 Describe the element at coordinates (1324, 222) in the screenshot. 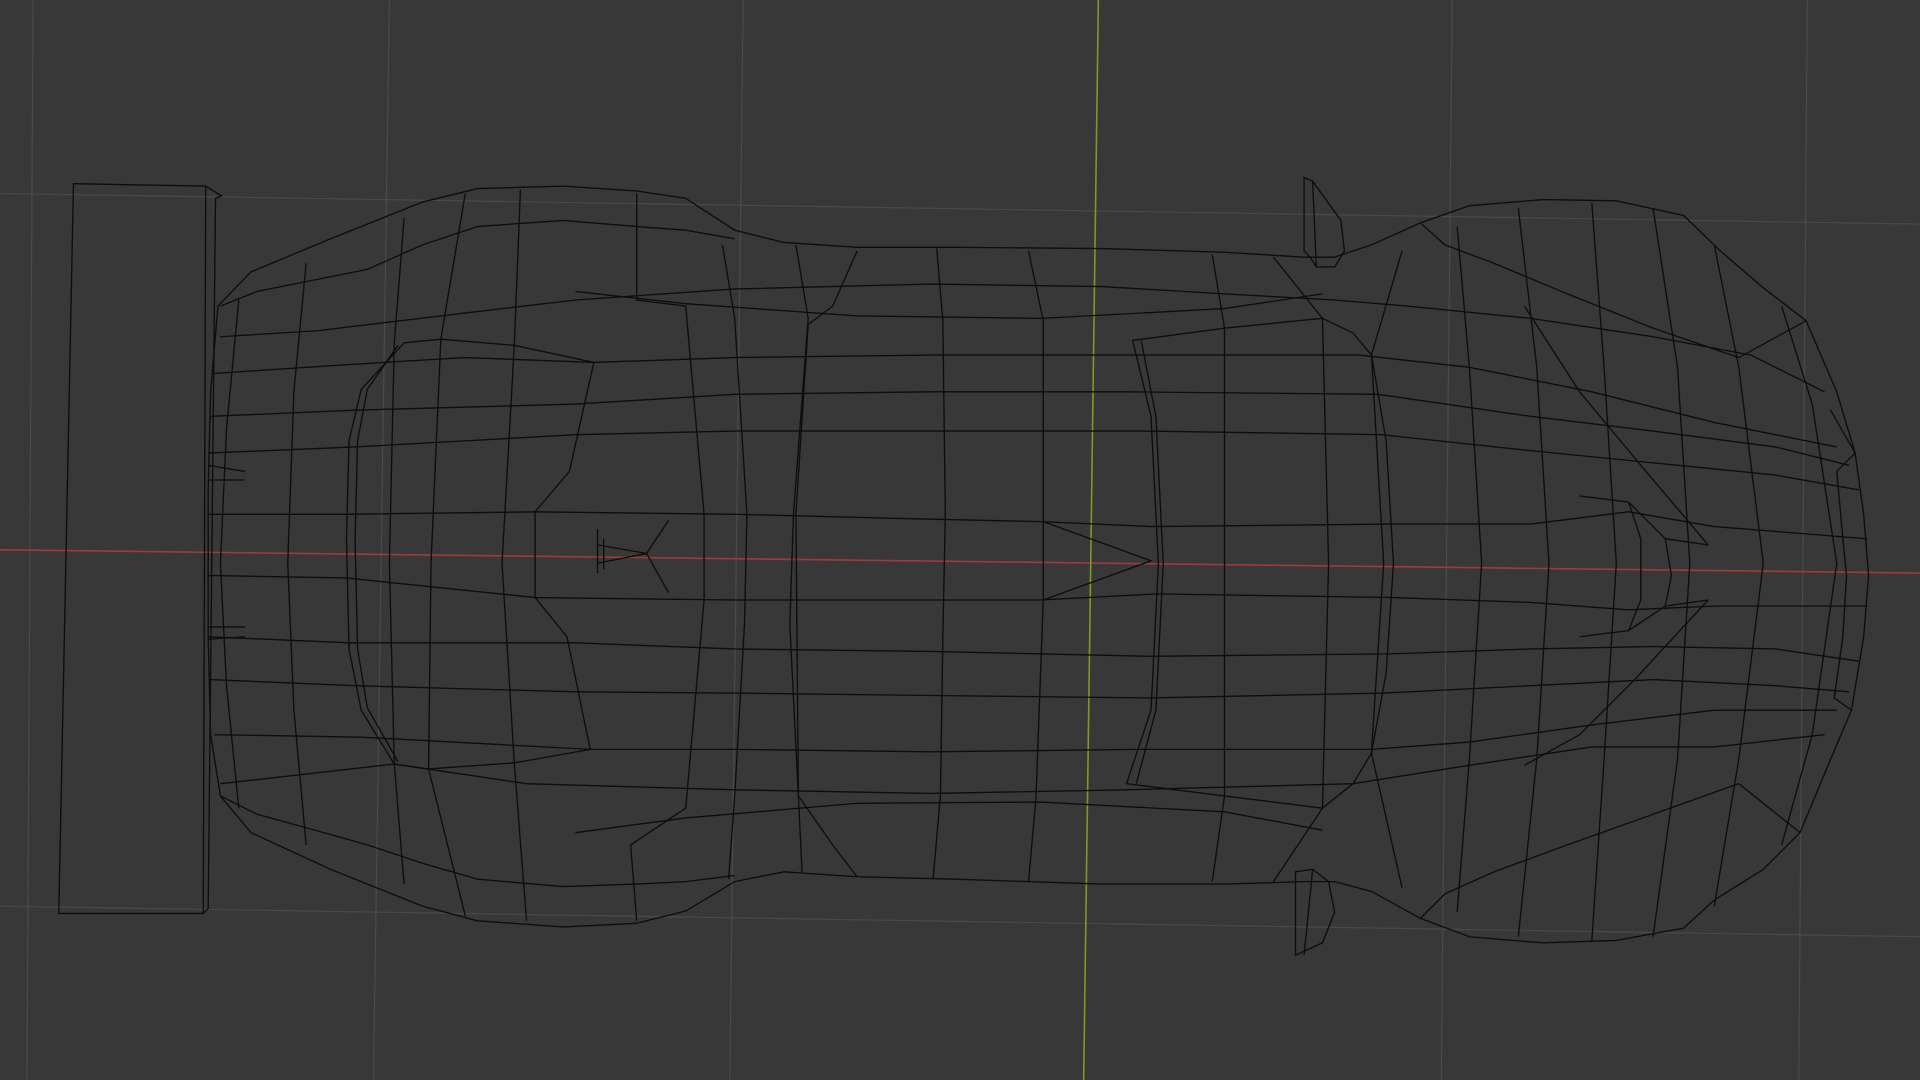

I see `mirror-top` at that location.